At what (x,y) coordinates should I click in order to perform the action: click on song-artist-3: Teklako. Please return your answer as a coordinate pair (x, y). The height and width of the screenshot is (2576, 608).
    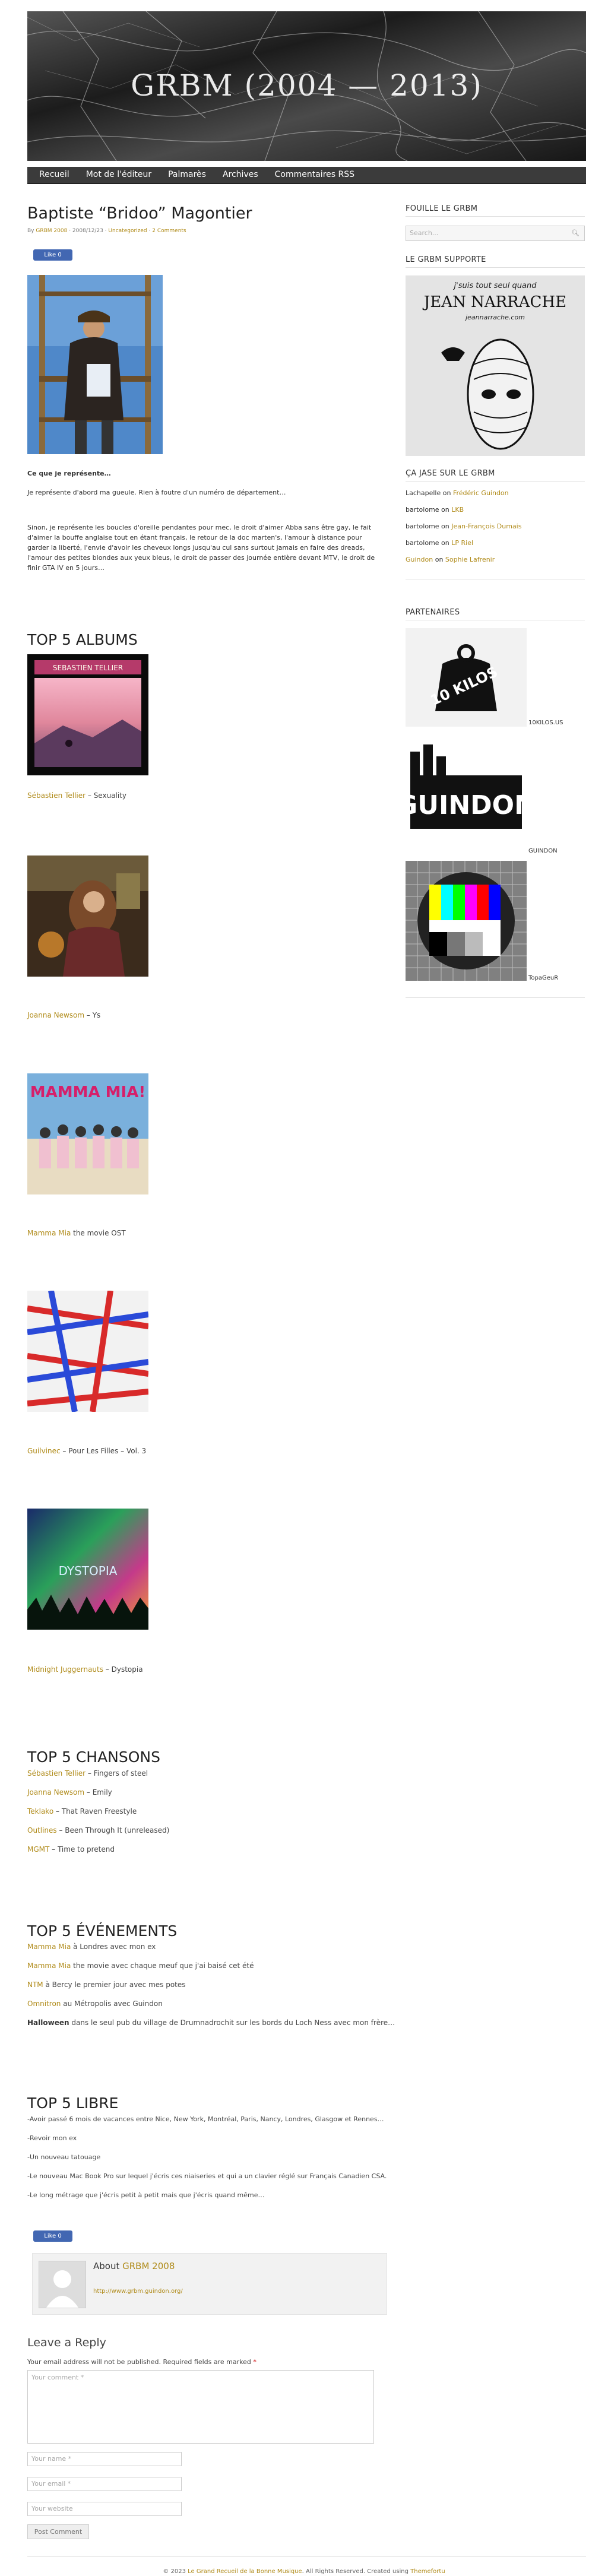
    Looking at the image, I should click on (40, 1811).